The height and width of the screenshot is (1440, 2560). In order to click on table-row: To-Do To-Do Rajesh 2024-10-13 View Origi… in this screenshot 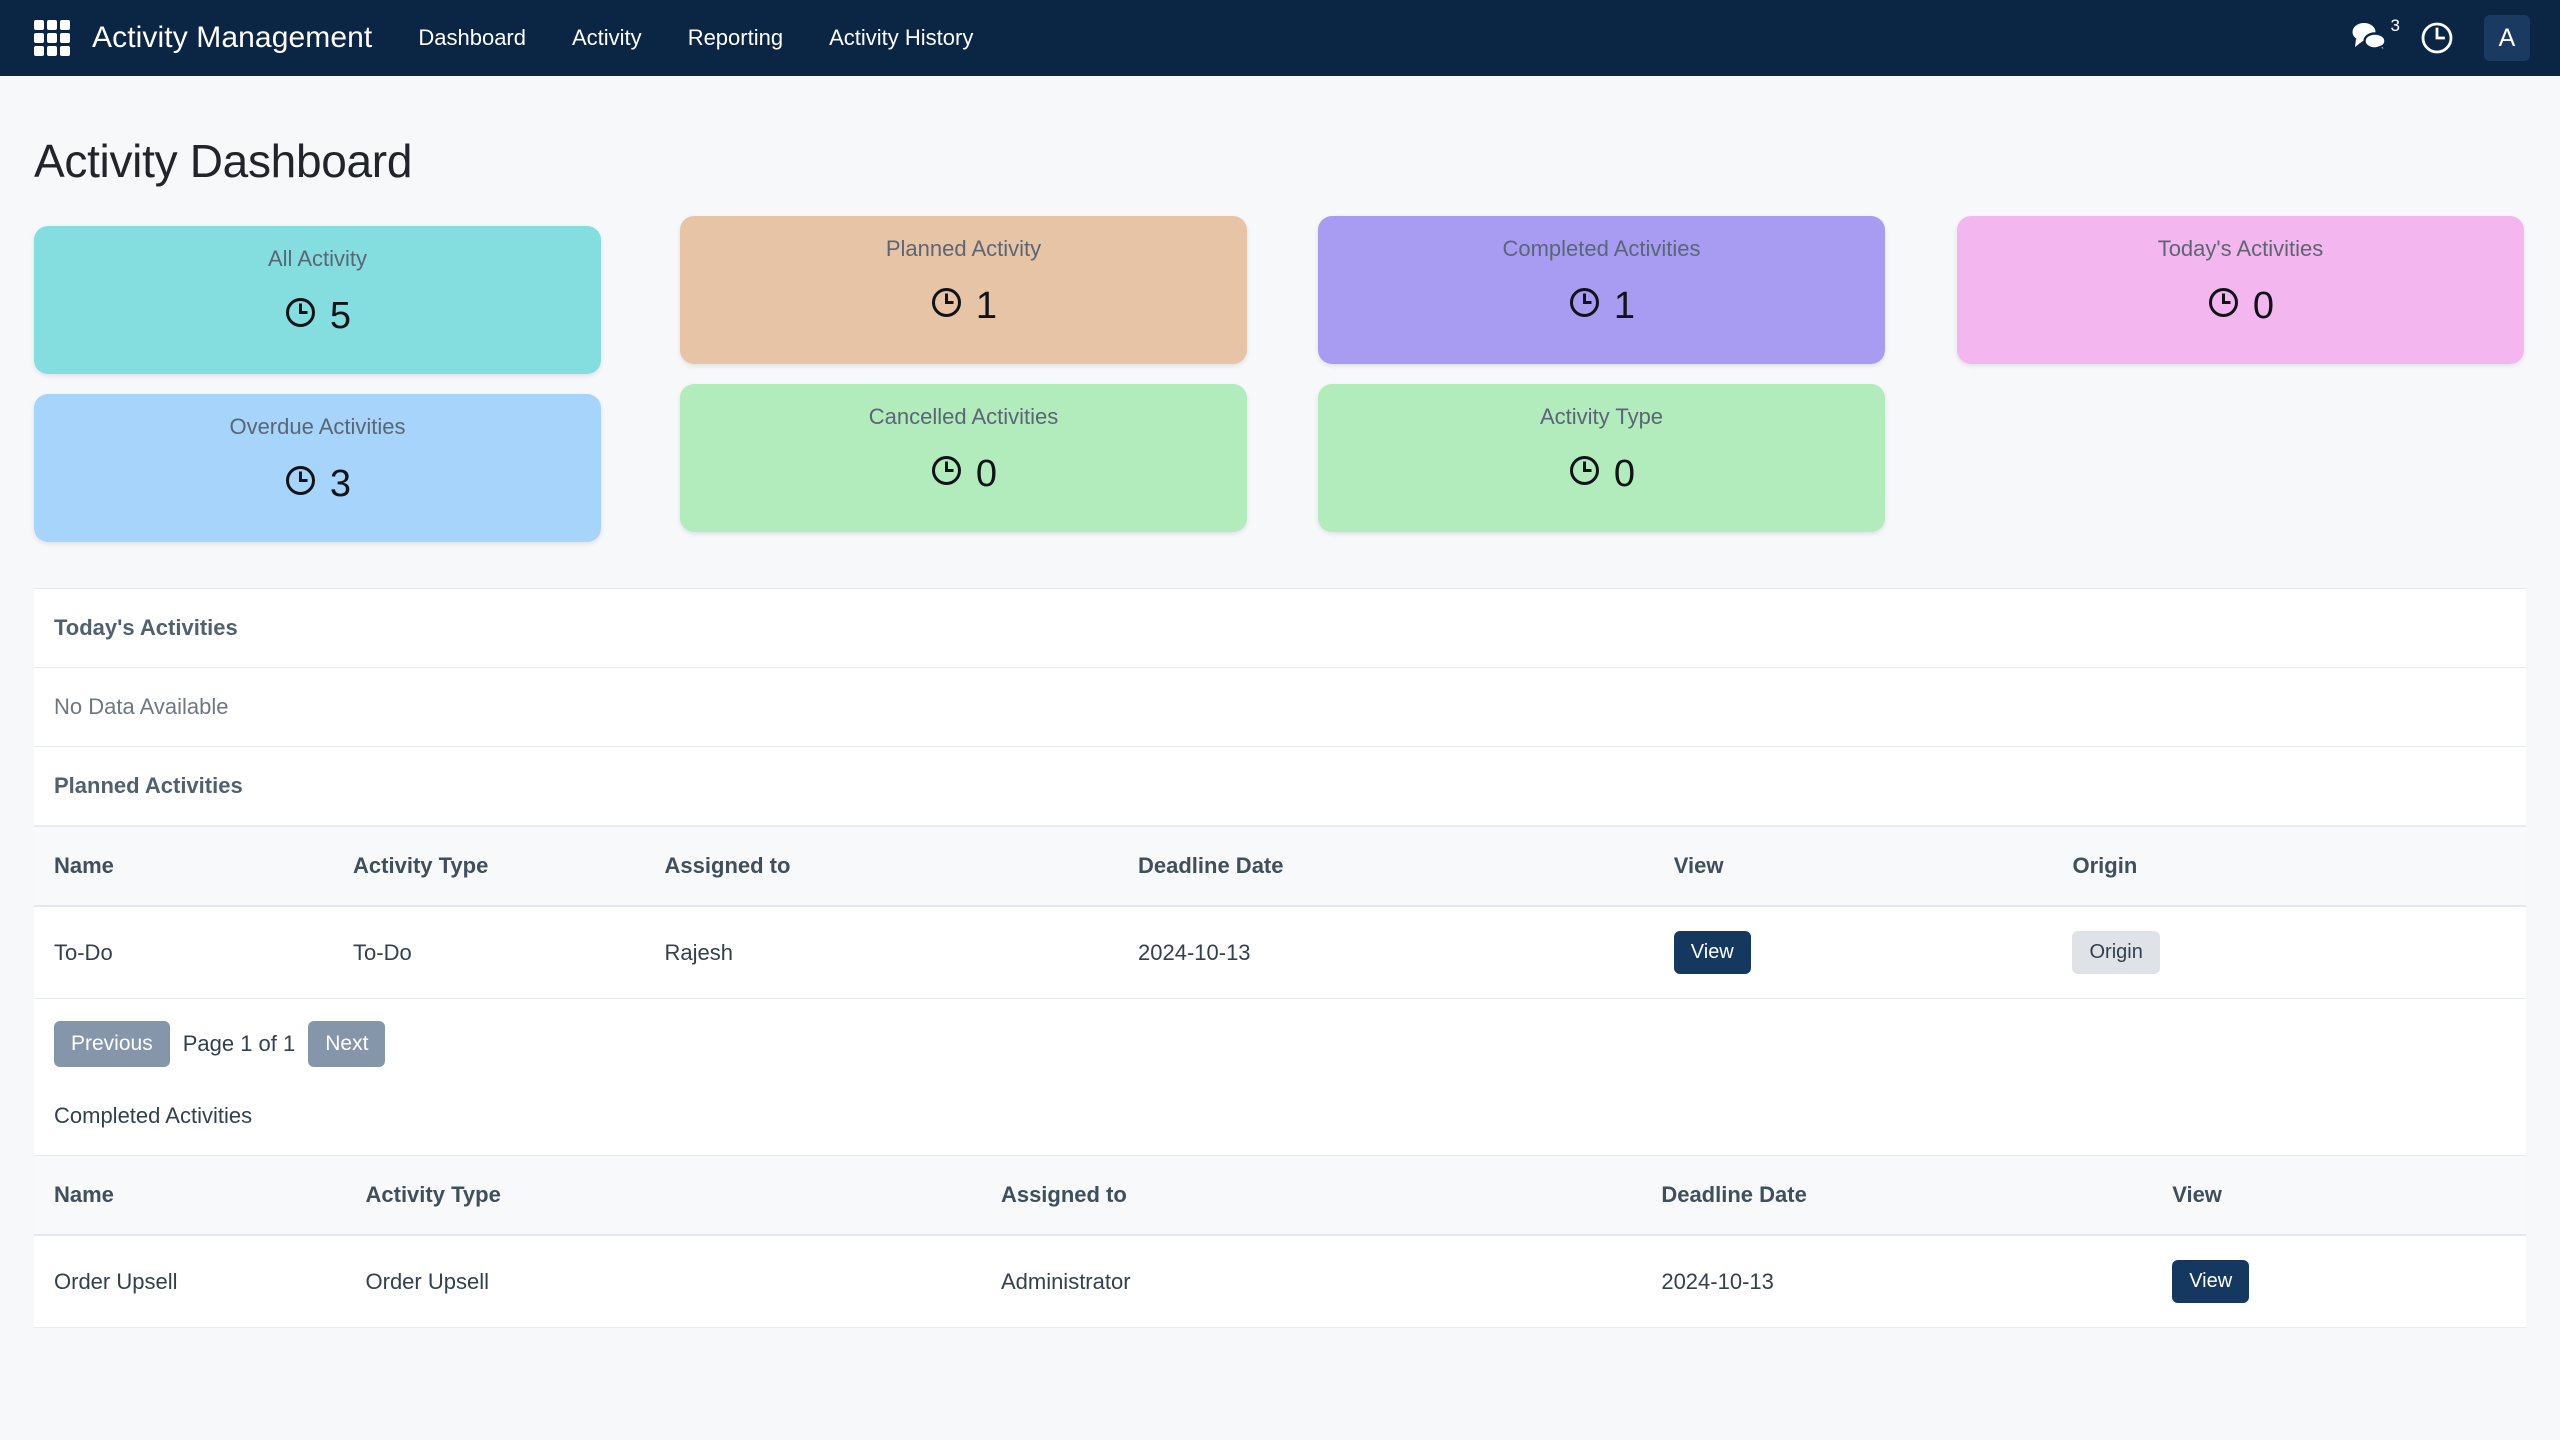, I will do `click(1280, 952)`.